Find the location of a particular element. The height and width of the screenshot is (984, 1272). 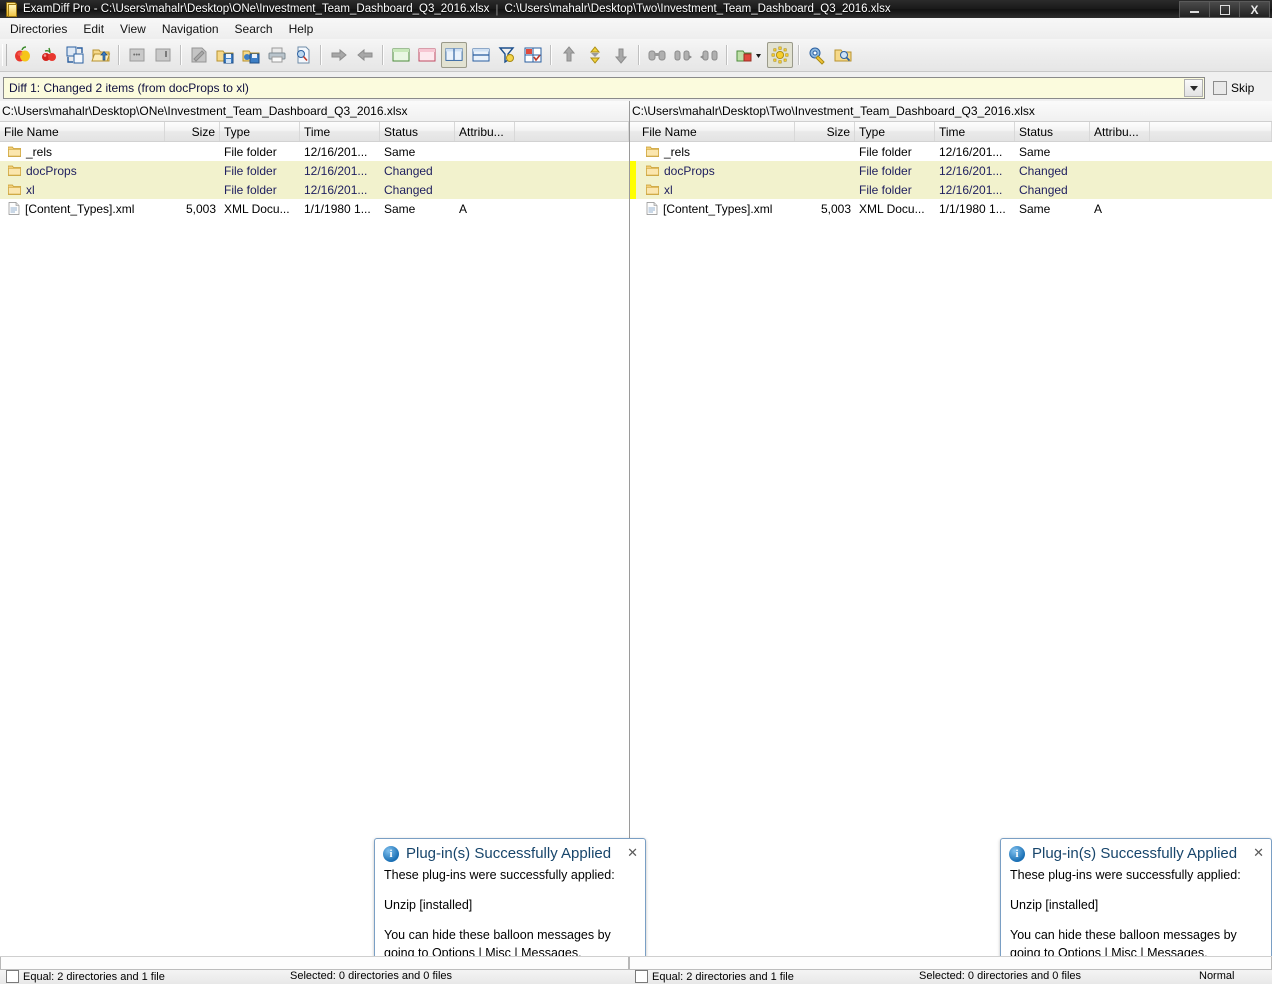

menu-search: Search is located at coordinates (254, 29).